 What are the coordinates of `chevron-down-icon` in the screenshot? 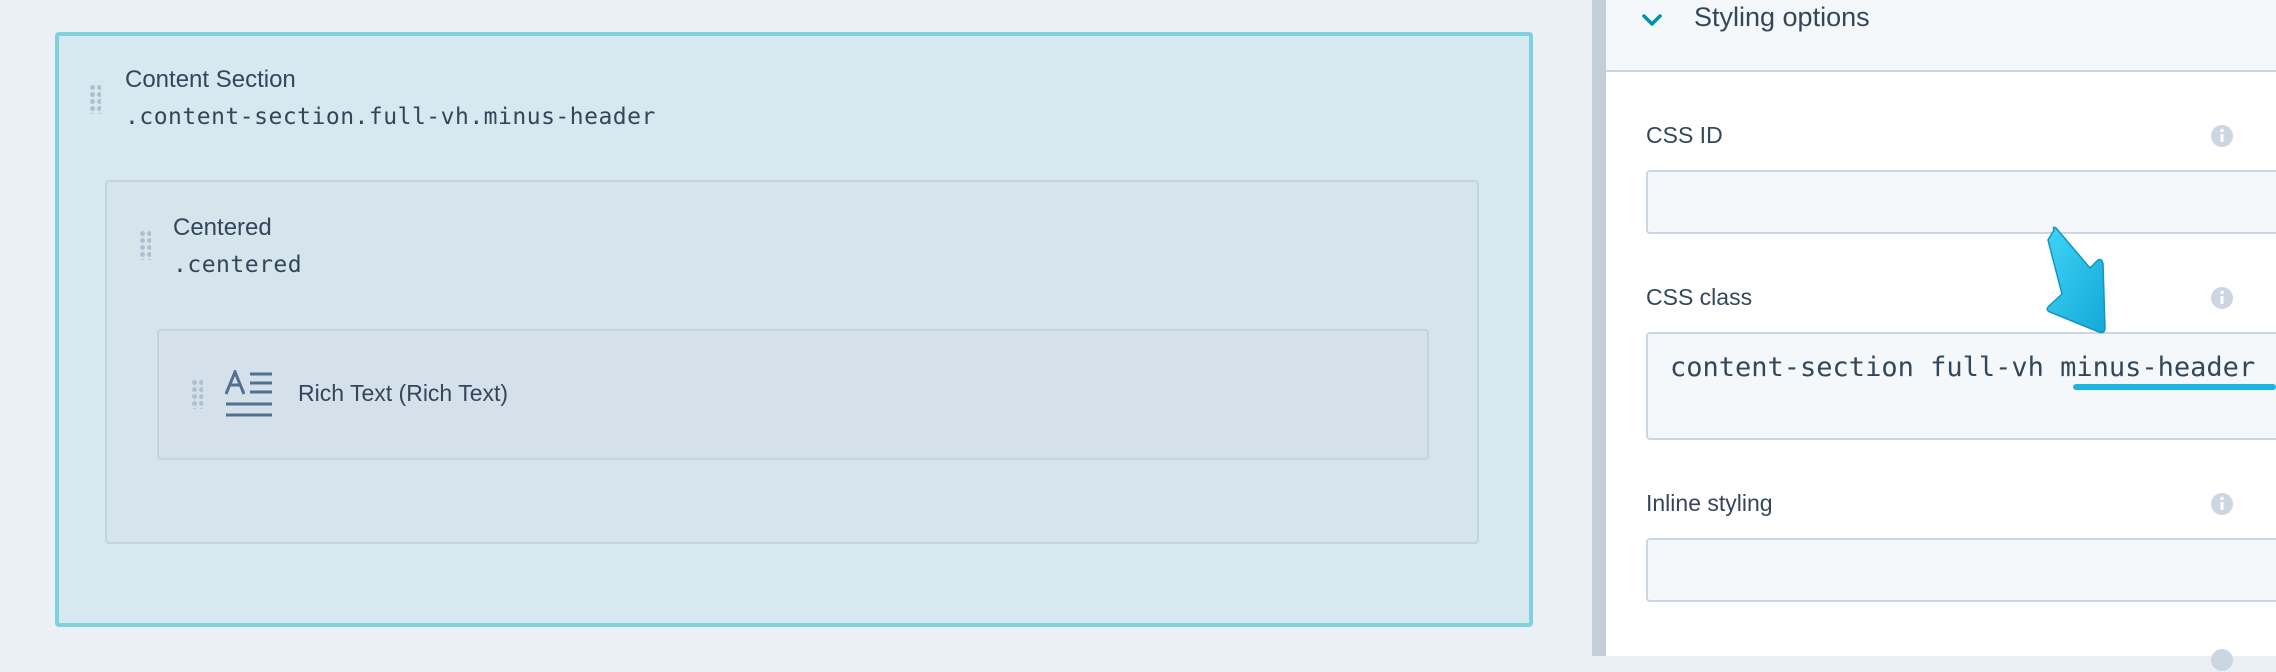 It's located at (1652, 20).